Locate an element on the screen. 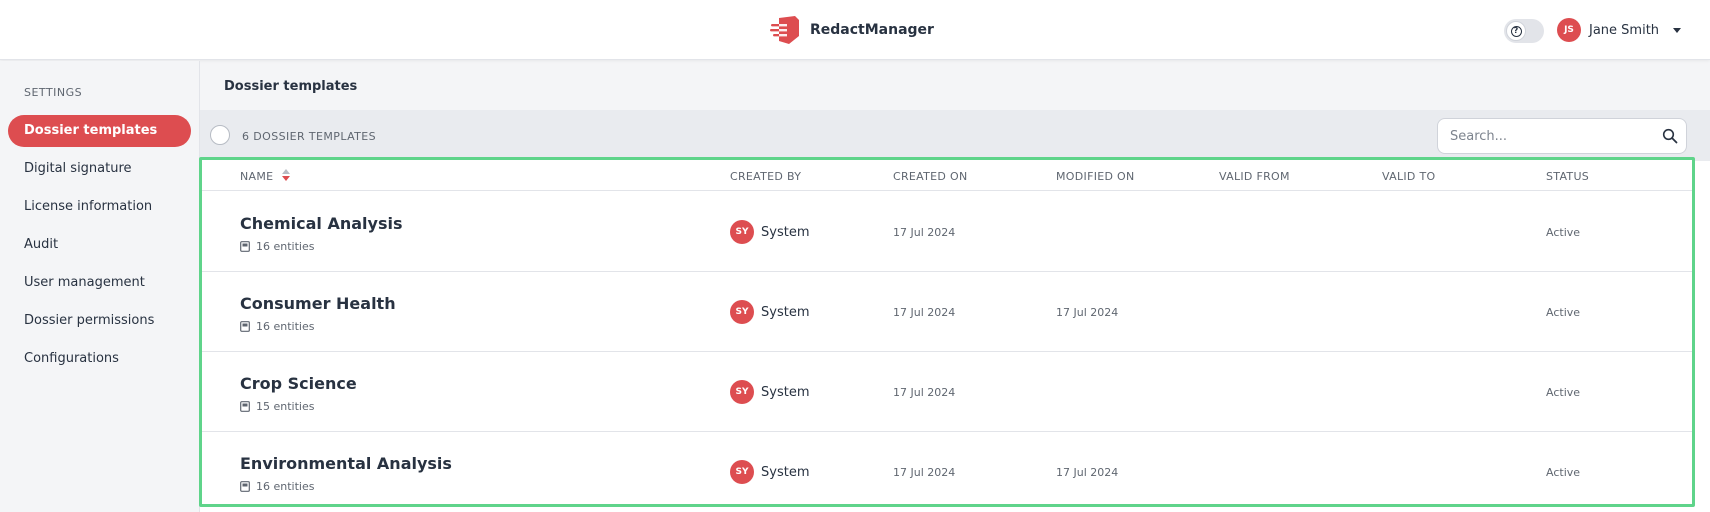  search-box is located at coordinates (1562, 136).